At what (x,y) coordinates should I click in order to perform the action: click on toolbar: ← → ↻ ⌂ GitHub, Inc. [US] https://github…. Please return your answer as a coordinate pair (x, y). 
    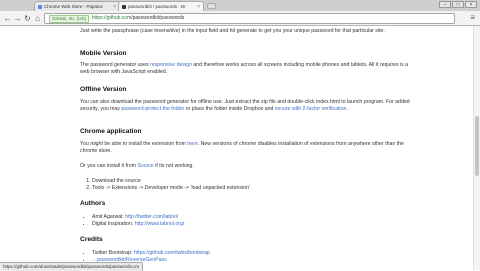
    Looking at the image, I should click on (240, 18).